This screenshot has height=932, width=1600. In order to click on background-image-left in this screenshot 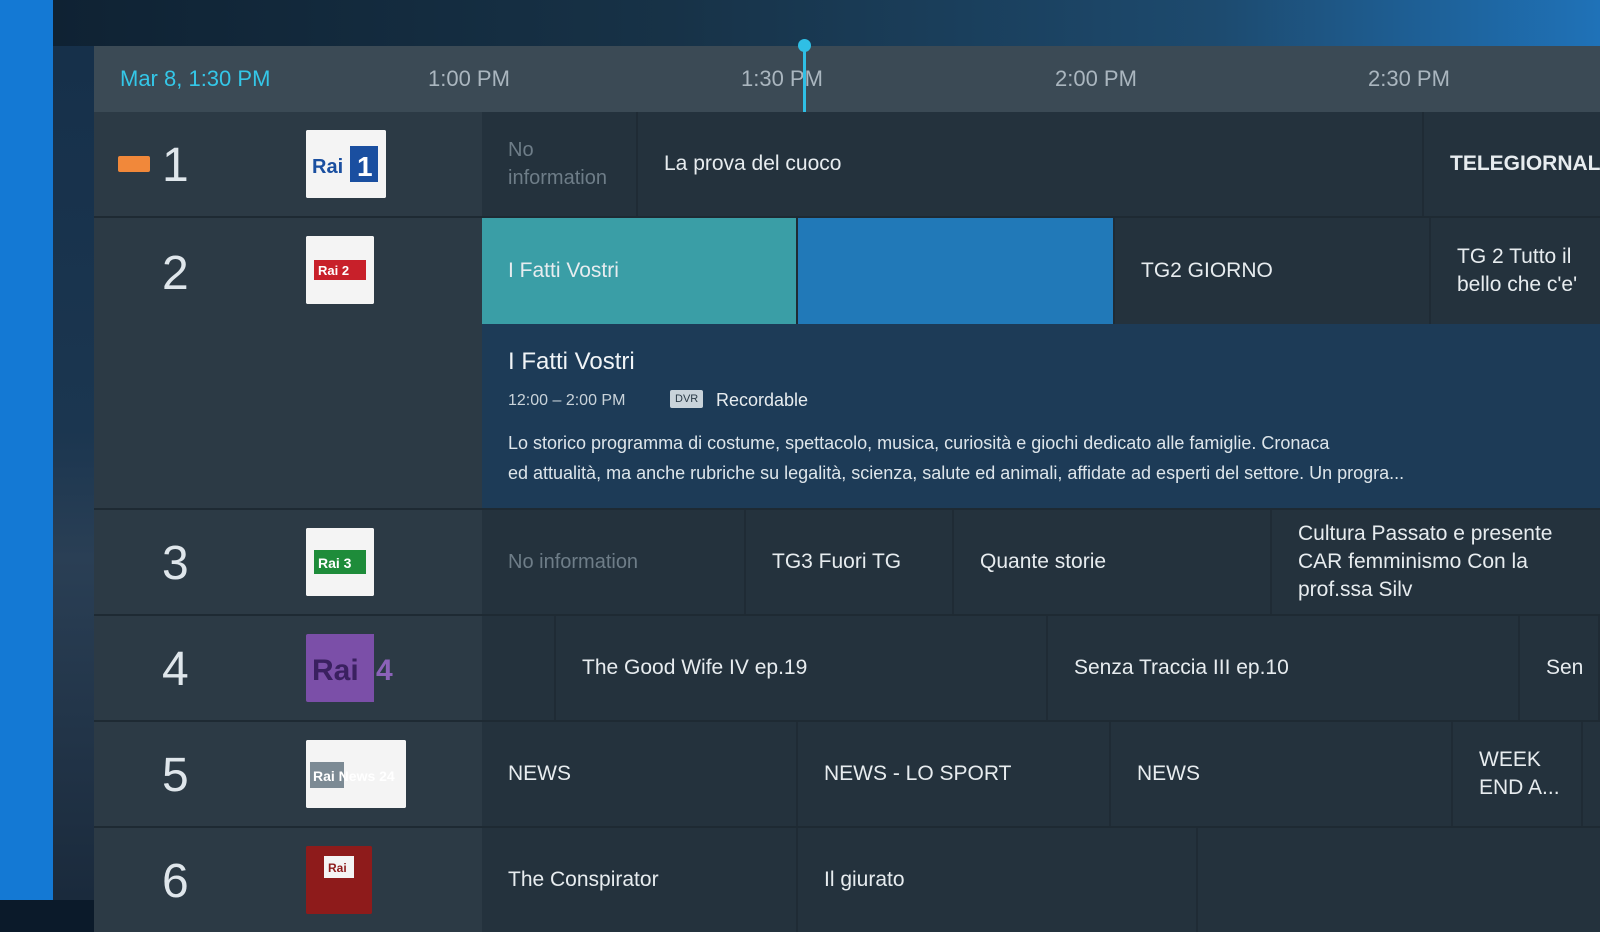, I will do `click(73, 473)`.